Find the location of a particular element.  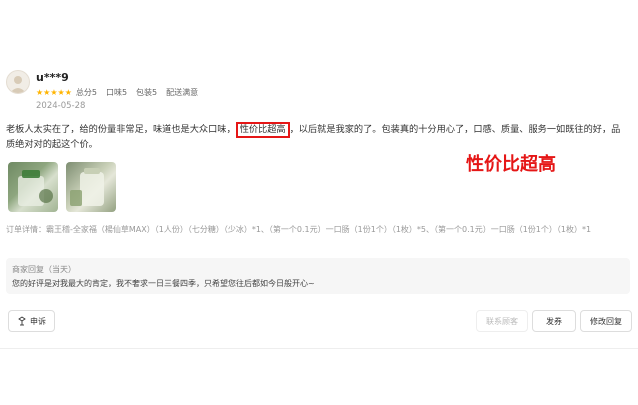

appeal-icon is located at coordinates (22, 321).